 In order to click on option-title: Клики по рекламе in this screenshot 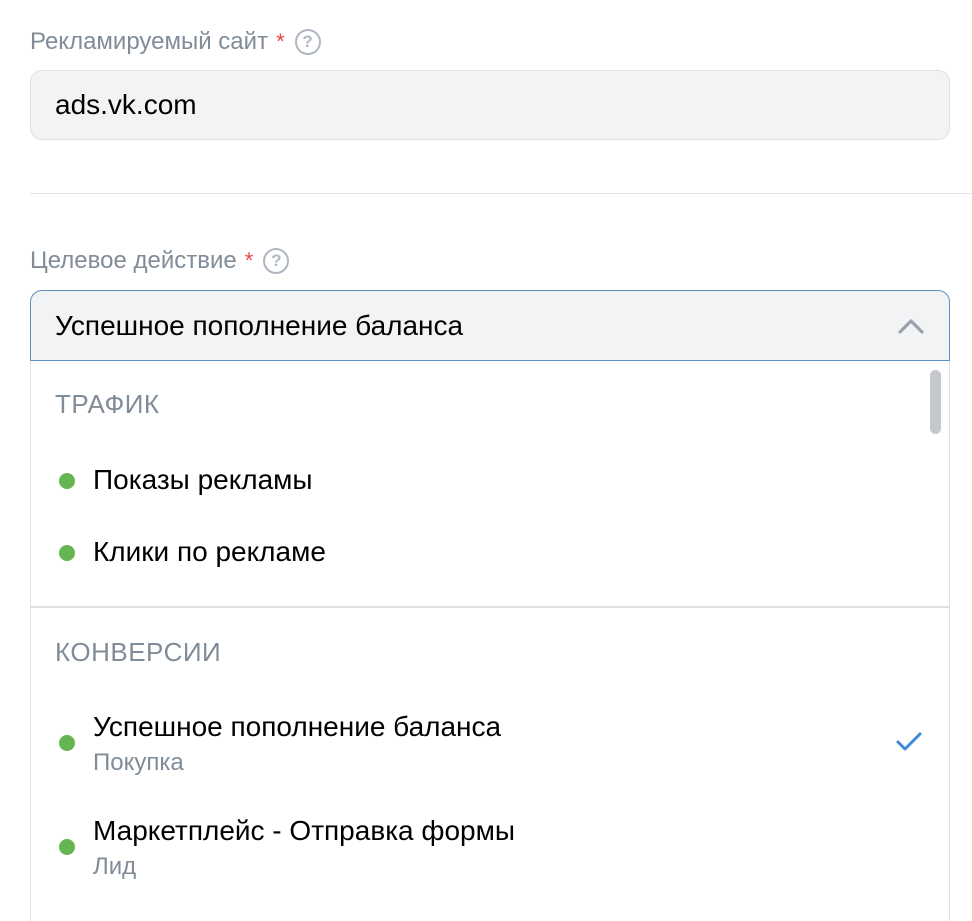, I will do `click(209, 551)`.